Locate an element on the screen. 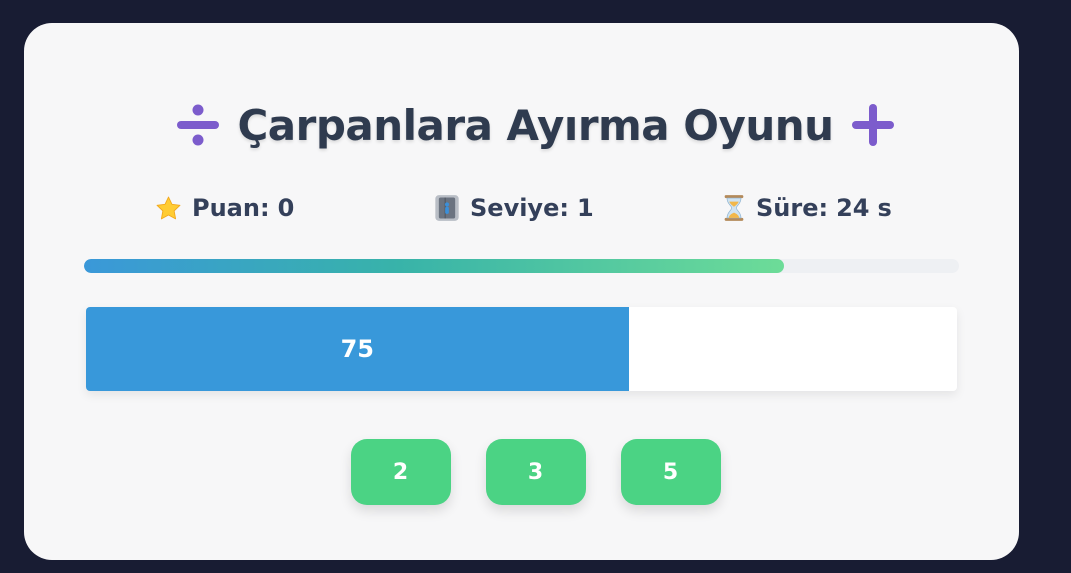  target-number-fill: 75 is located at coordinates (357, 349).